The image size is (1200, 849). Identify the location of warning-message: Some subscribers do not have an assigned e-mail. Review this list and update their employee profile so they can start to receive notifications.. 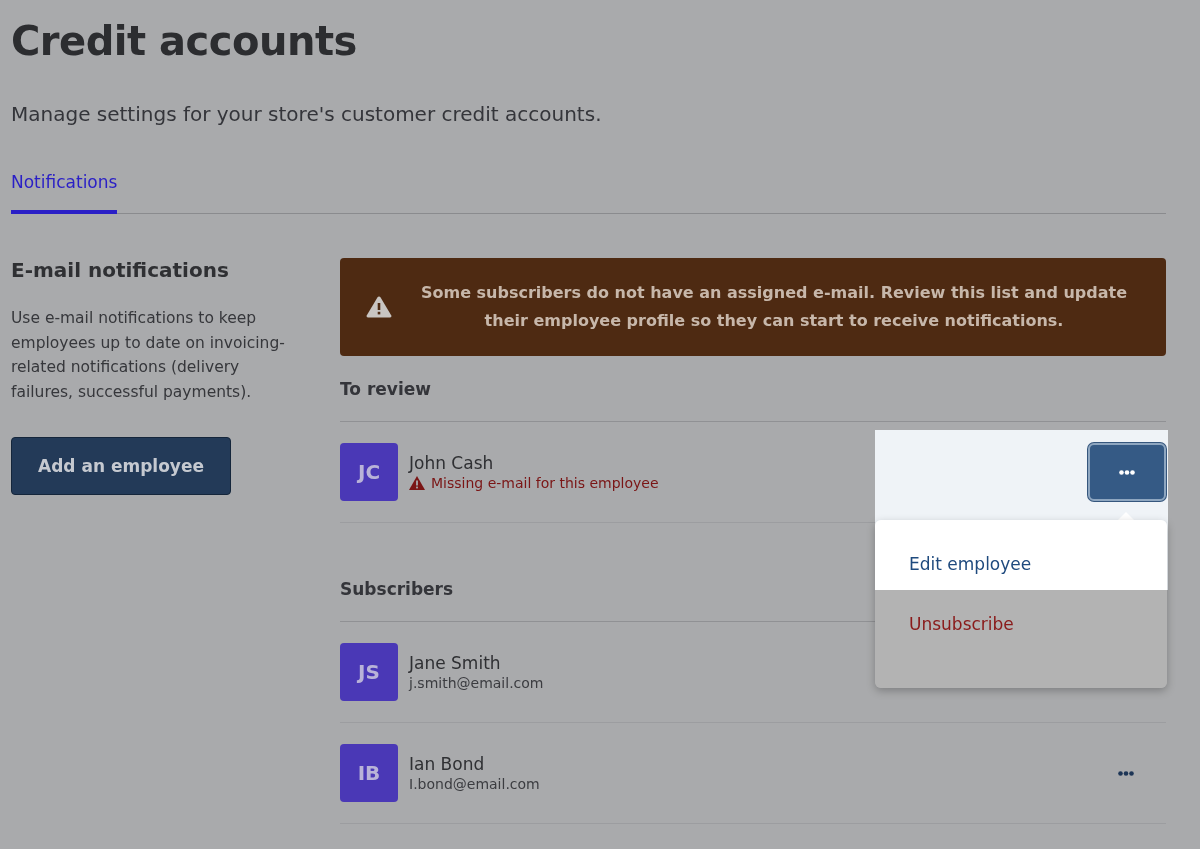
(774, 307).